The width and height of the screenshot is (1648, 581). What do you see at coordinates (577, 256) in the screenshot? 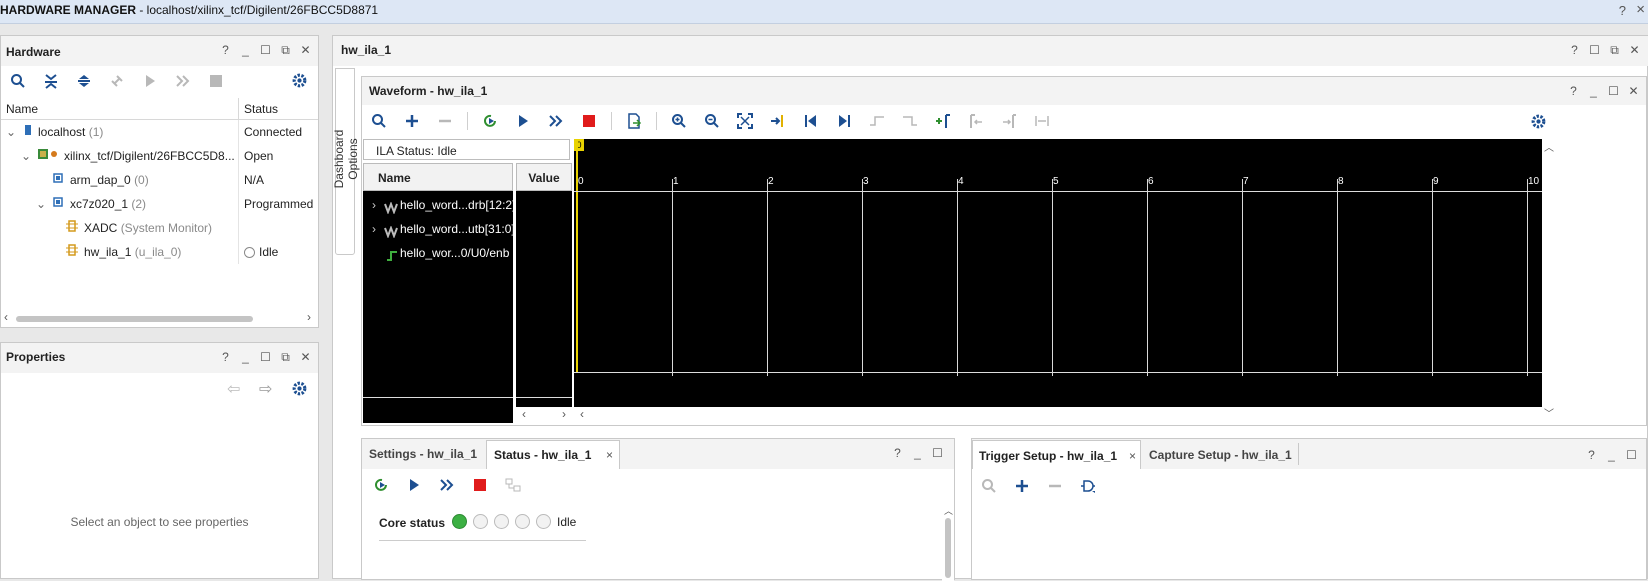
I see `cursor-line` at bounding box center [577, 256].